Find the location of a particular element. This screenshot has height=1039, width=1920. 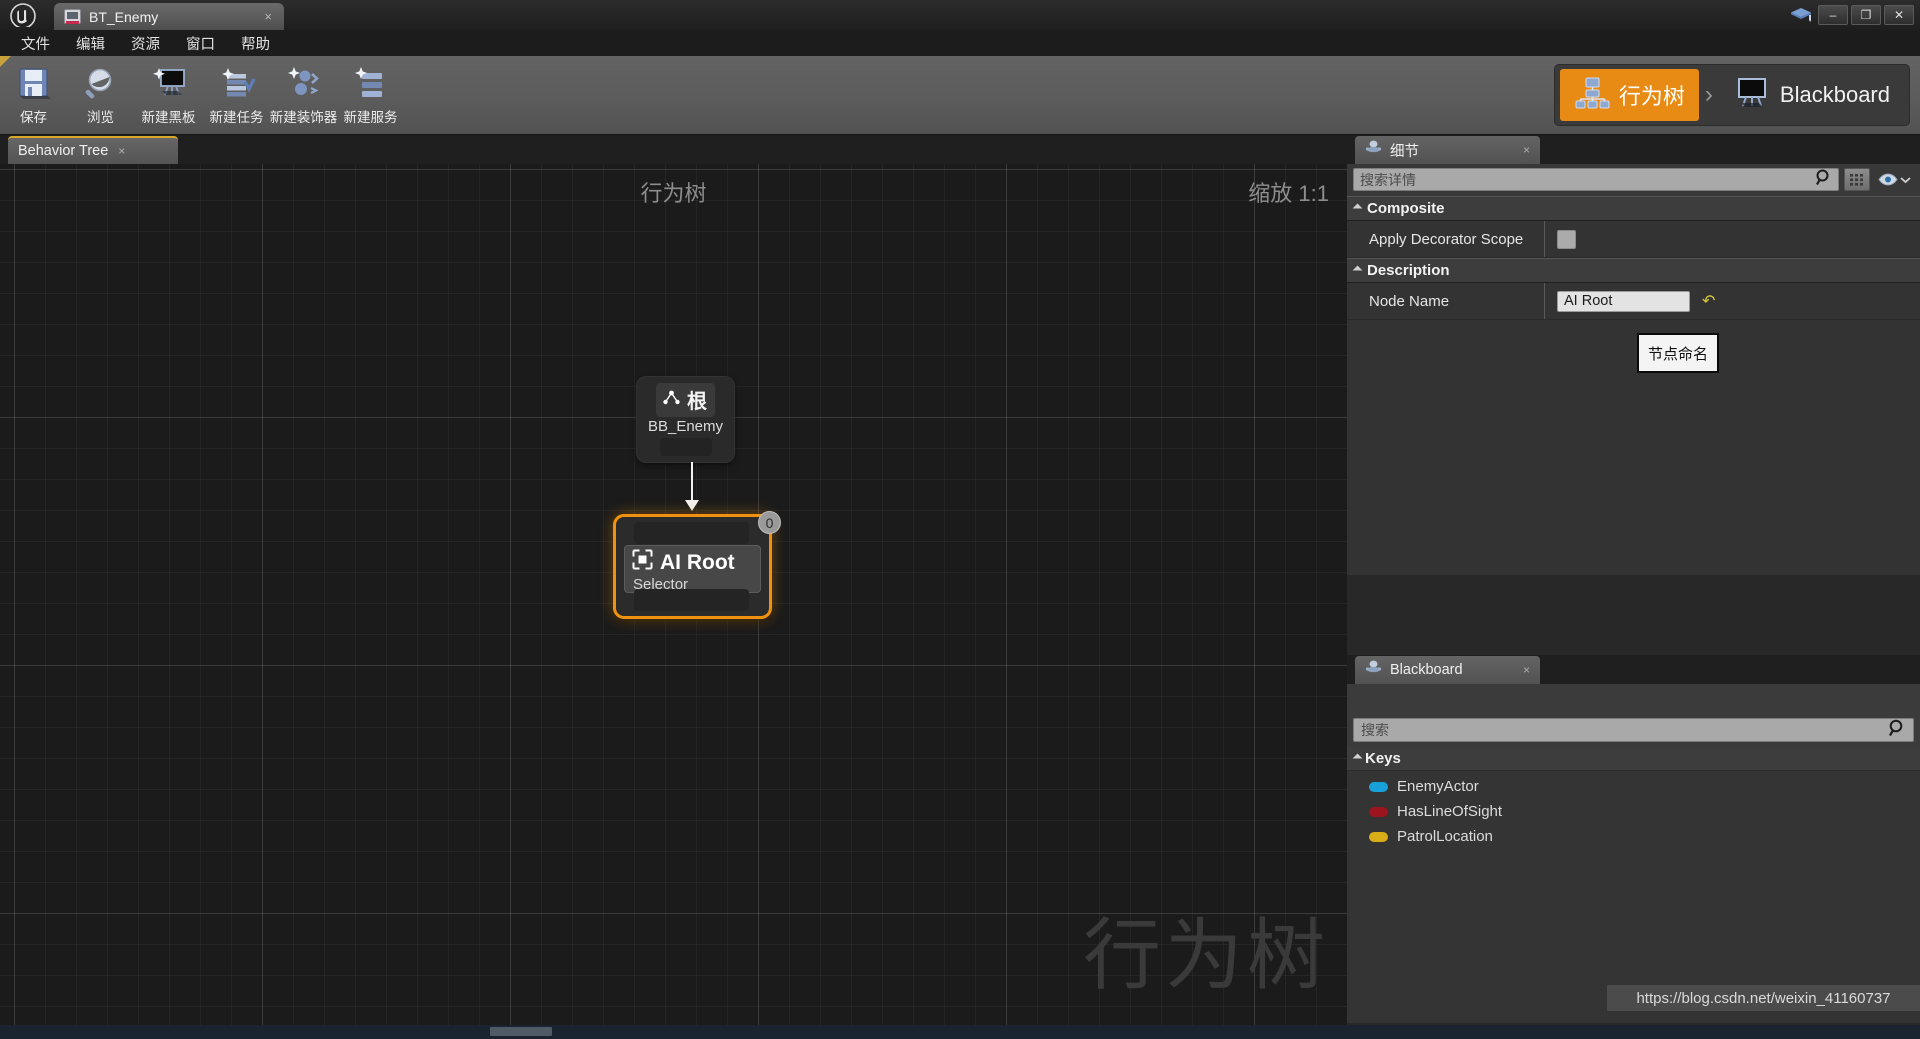

title-bar: BT_Enemy × – ❐ ✕ is located at coordinates (960, 15).